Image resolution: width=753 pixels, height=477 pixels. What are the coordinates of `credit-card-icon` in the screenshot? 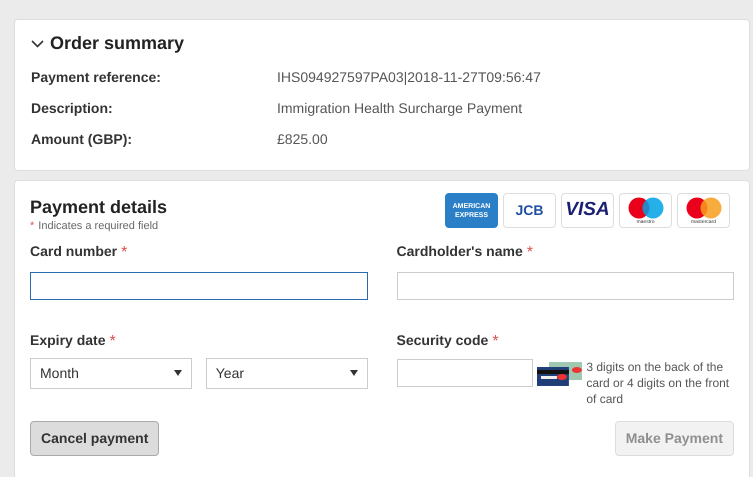 It's located at (559, 374).